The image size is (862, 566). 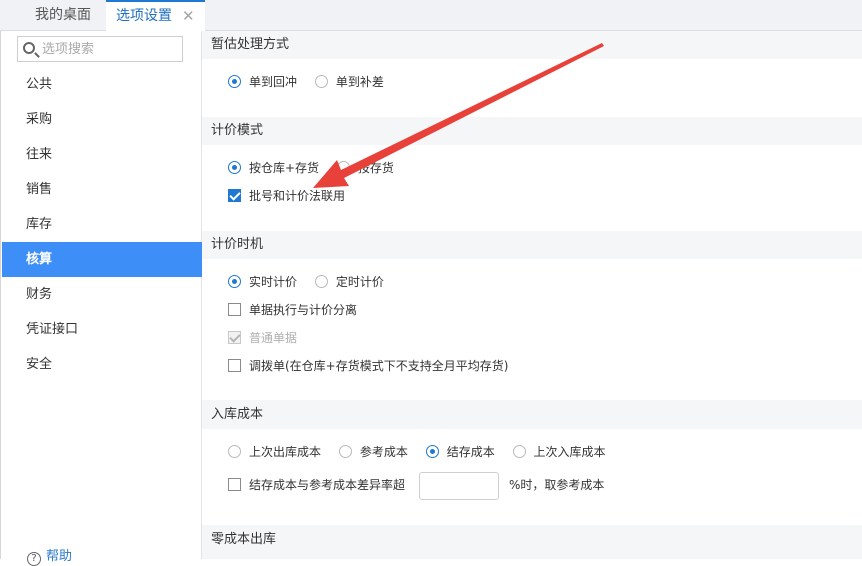 What do you see at coordinates (424, 452) in the screenshot?
I see `inbound-cost-options: 上次出库成本 参考成本 结存成本 上次入库成本` at bounding box center [424, 452].